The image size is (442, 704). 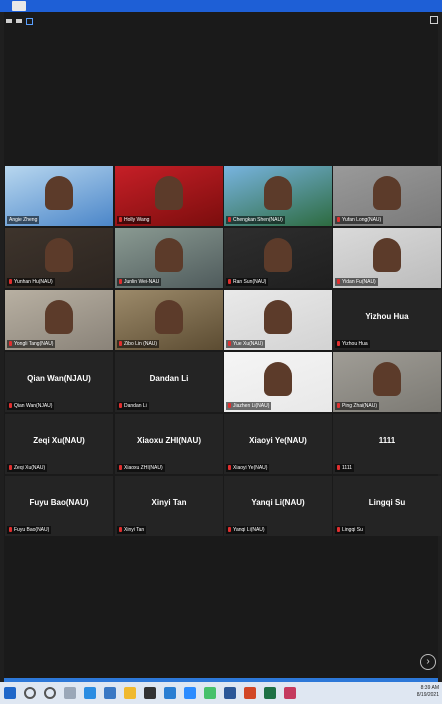 What do you see at coordinates (387, 444) in the screenshot?
I see `participant-tile: 1111 1111` at bounding box center [387, 444].